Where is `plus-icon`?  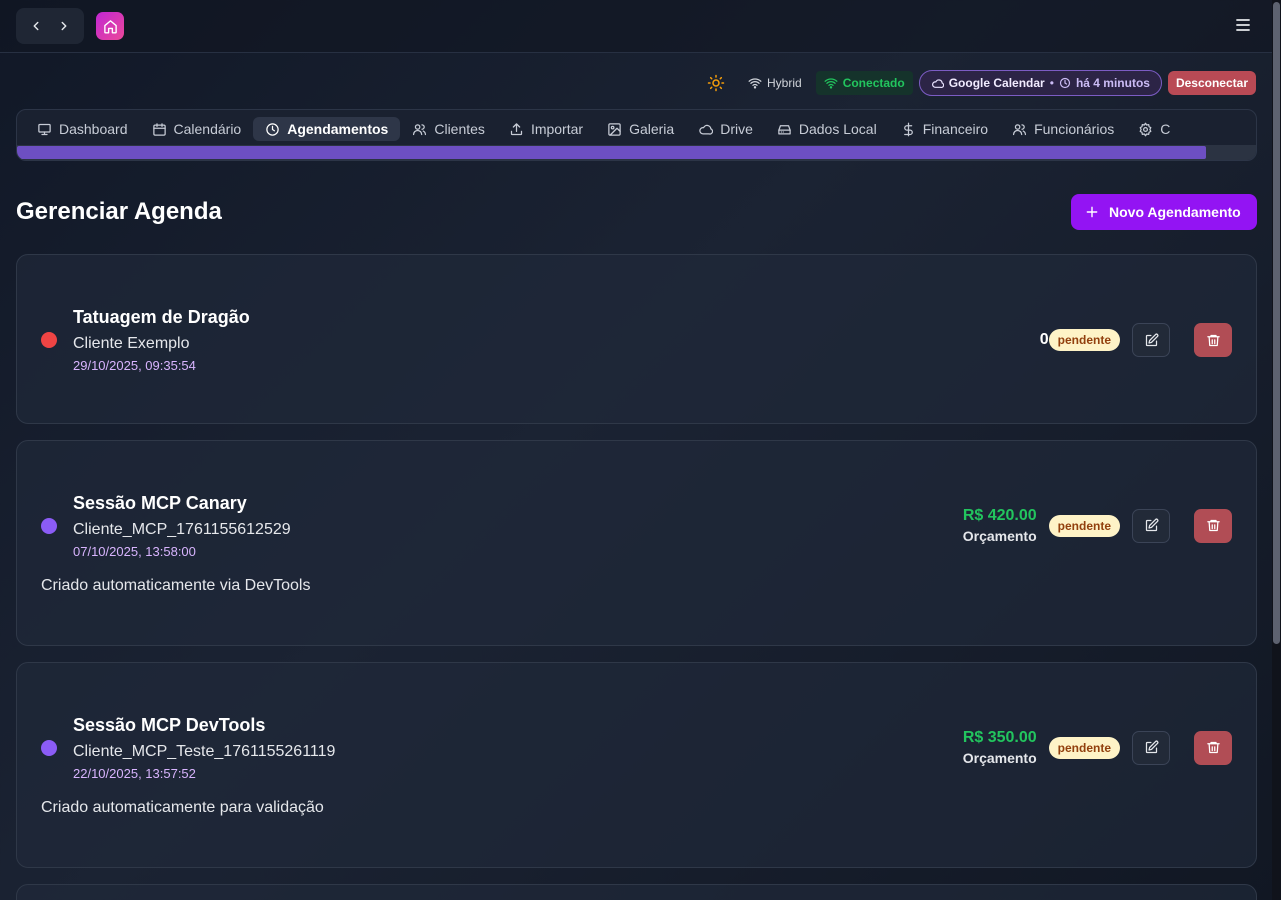
plus-icon is located at coordinates (1092, 212).